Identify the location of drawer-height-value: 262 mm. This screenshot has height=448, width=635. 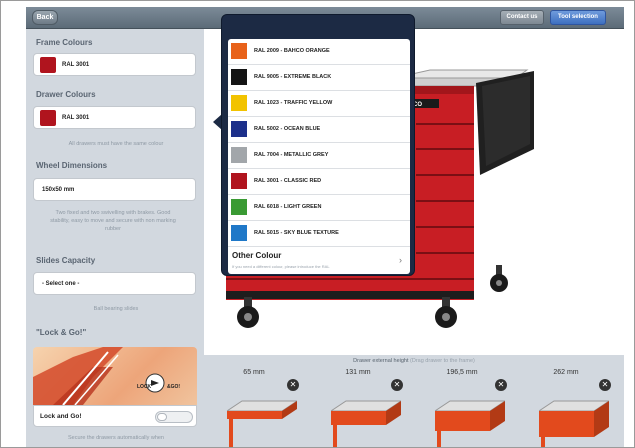
(566, 372).